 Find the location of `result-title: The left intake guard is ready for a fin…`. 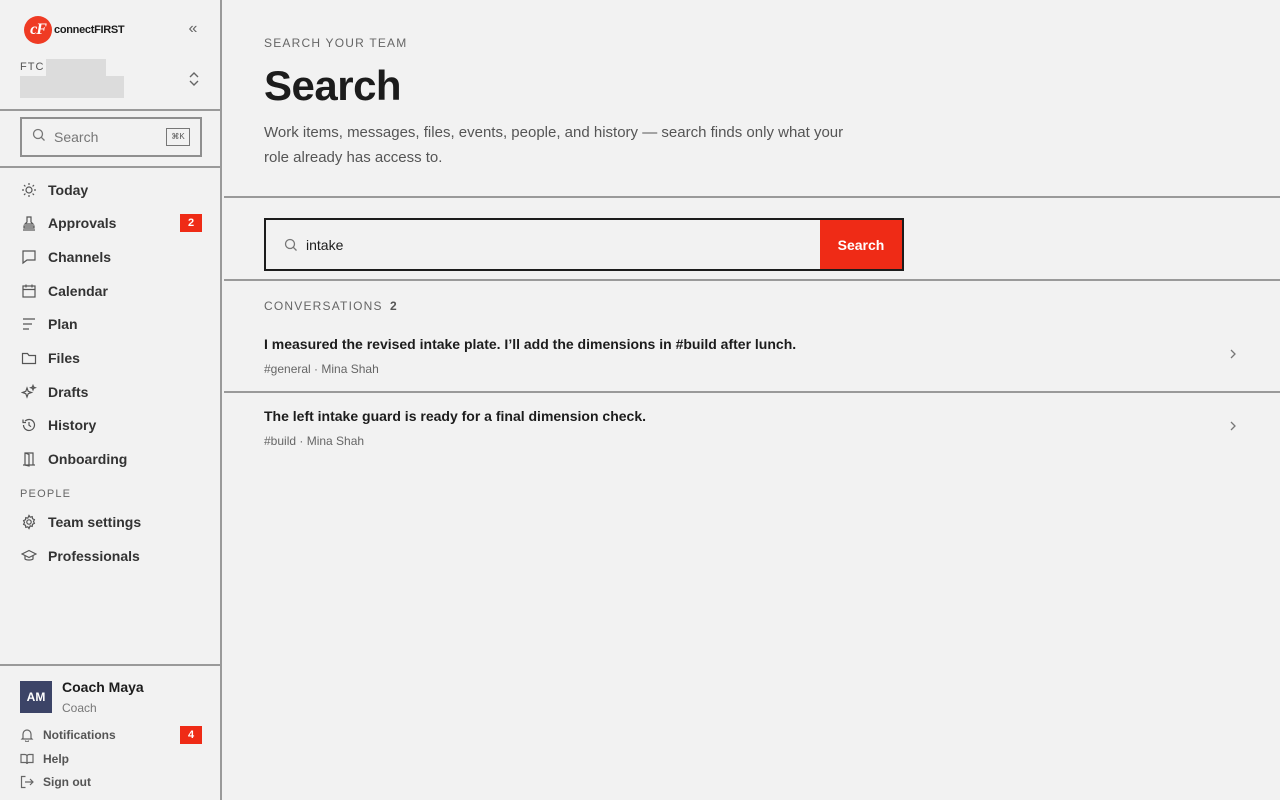

result-title: The left intake guard is ready for a fin… is located at coordinates (455, 416).